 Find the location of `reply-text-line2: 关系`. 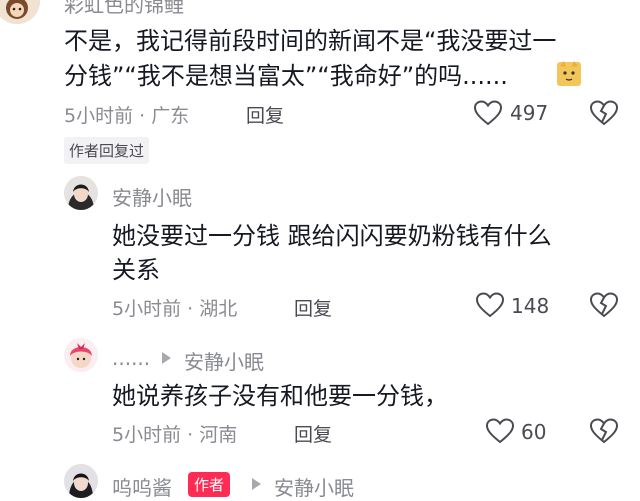

reply-text-line2: 关系 is located at coordinates (136, 270).